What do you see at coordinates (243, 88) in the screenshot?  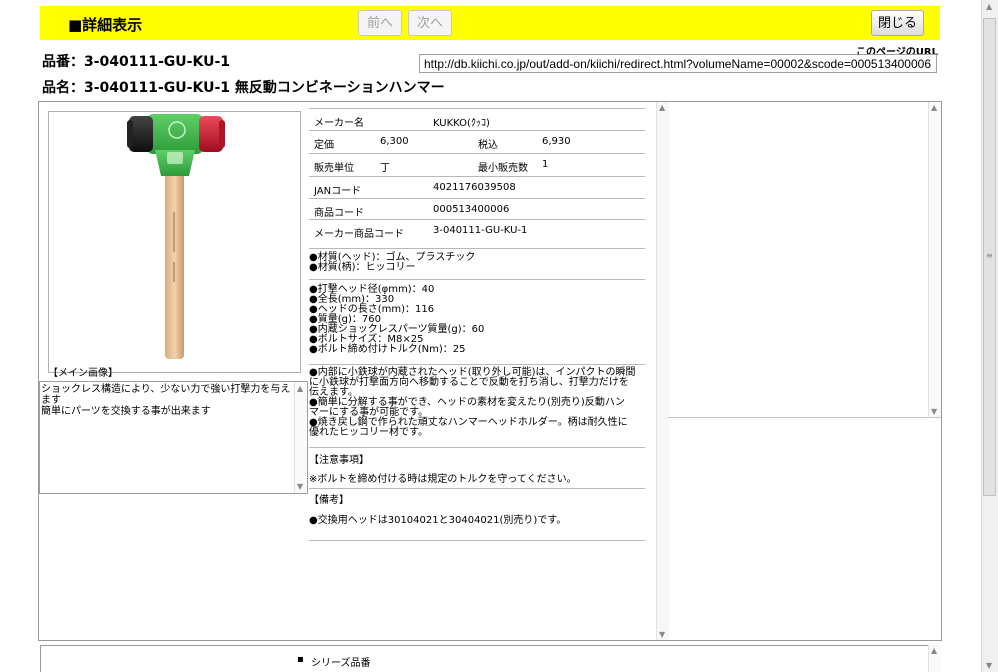 I see `product-name: 品名：3-040111-GU-KU-1 無反動コンビネーションハンマー` at bounding box center [243, 88].